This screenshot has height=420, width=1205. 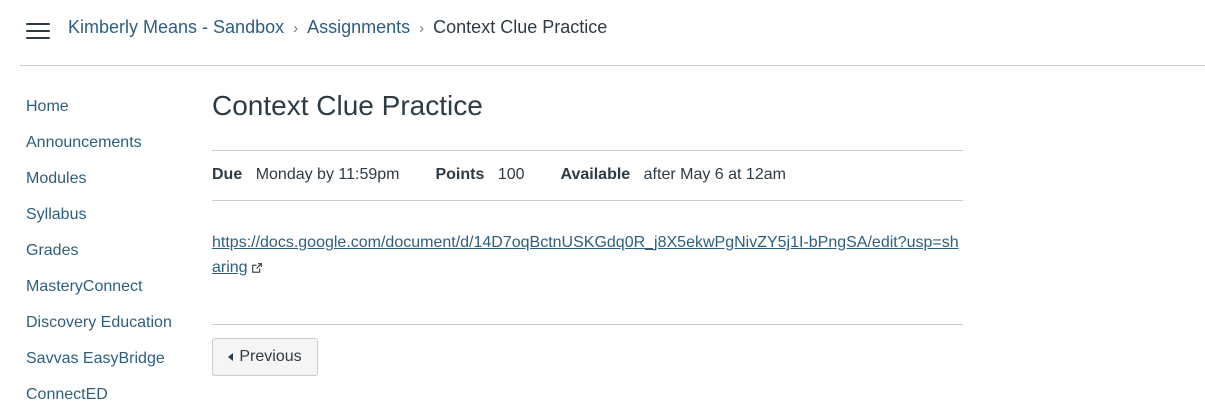 I want to click on sidebar-item-savvas-easybridge: Savvas EasyBridge, so click(x=99, y=366).